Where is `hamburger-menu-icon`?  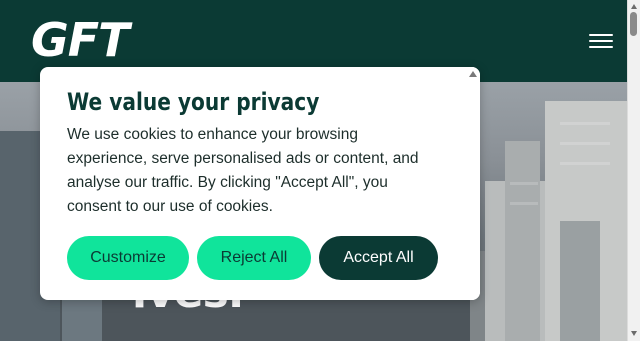
hamburger-menu-icon is located at coordinates (601, 41).